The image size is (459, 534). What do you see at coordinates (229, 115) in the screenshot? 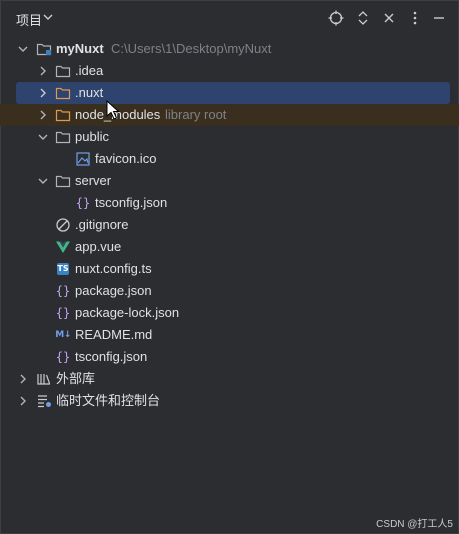
I see `tree-item-node-modules: node_modules library root` at bounding box center [229, 115].